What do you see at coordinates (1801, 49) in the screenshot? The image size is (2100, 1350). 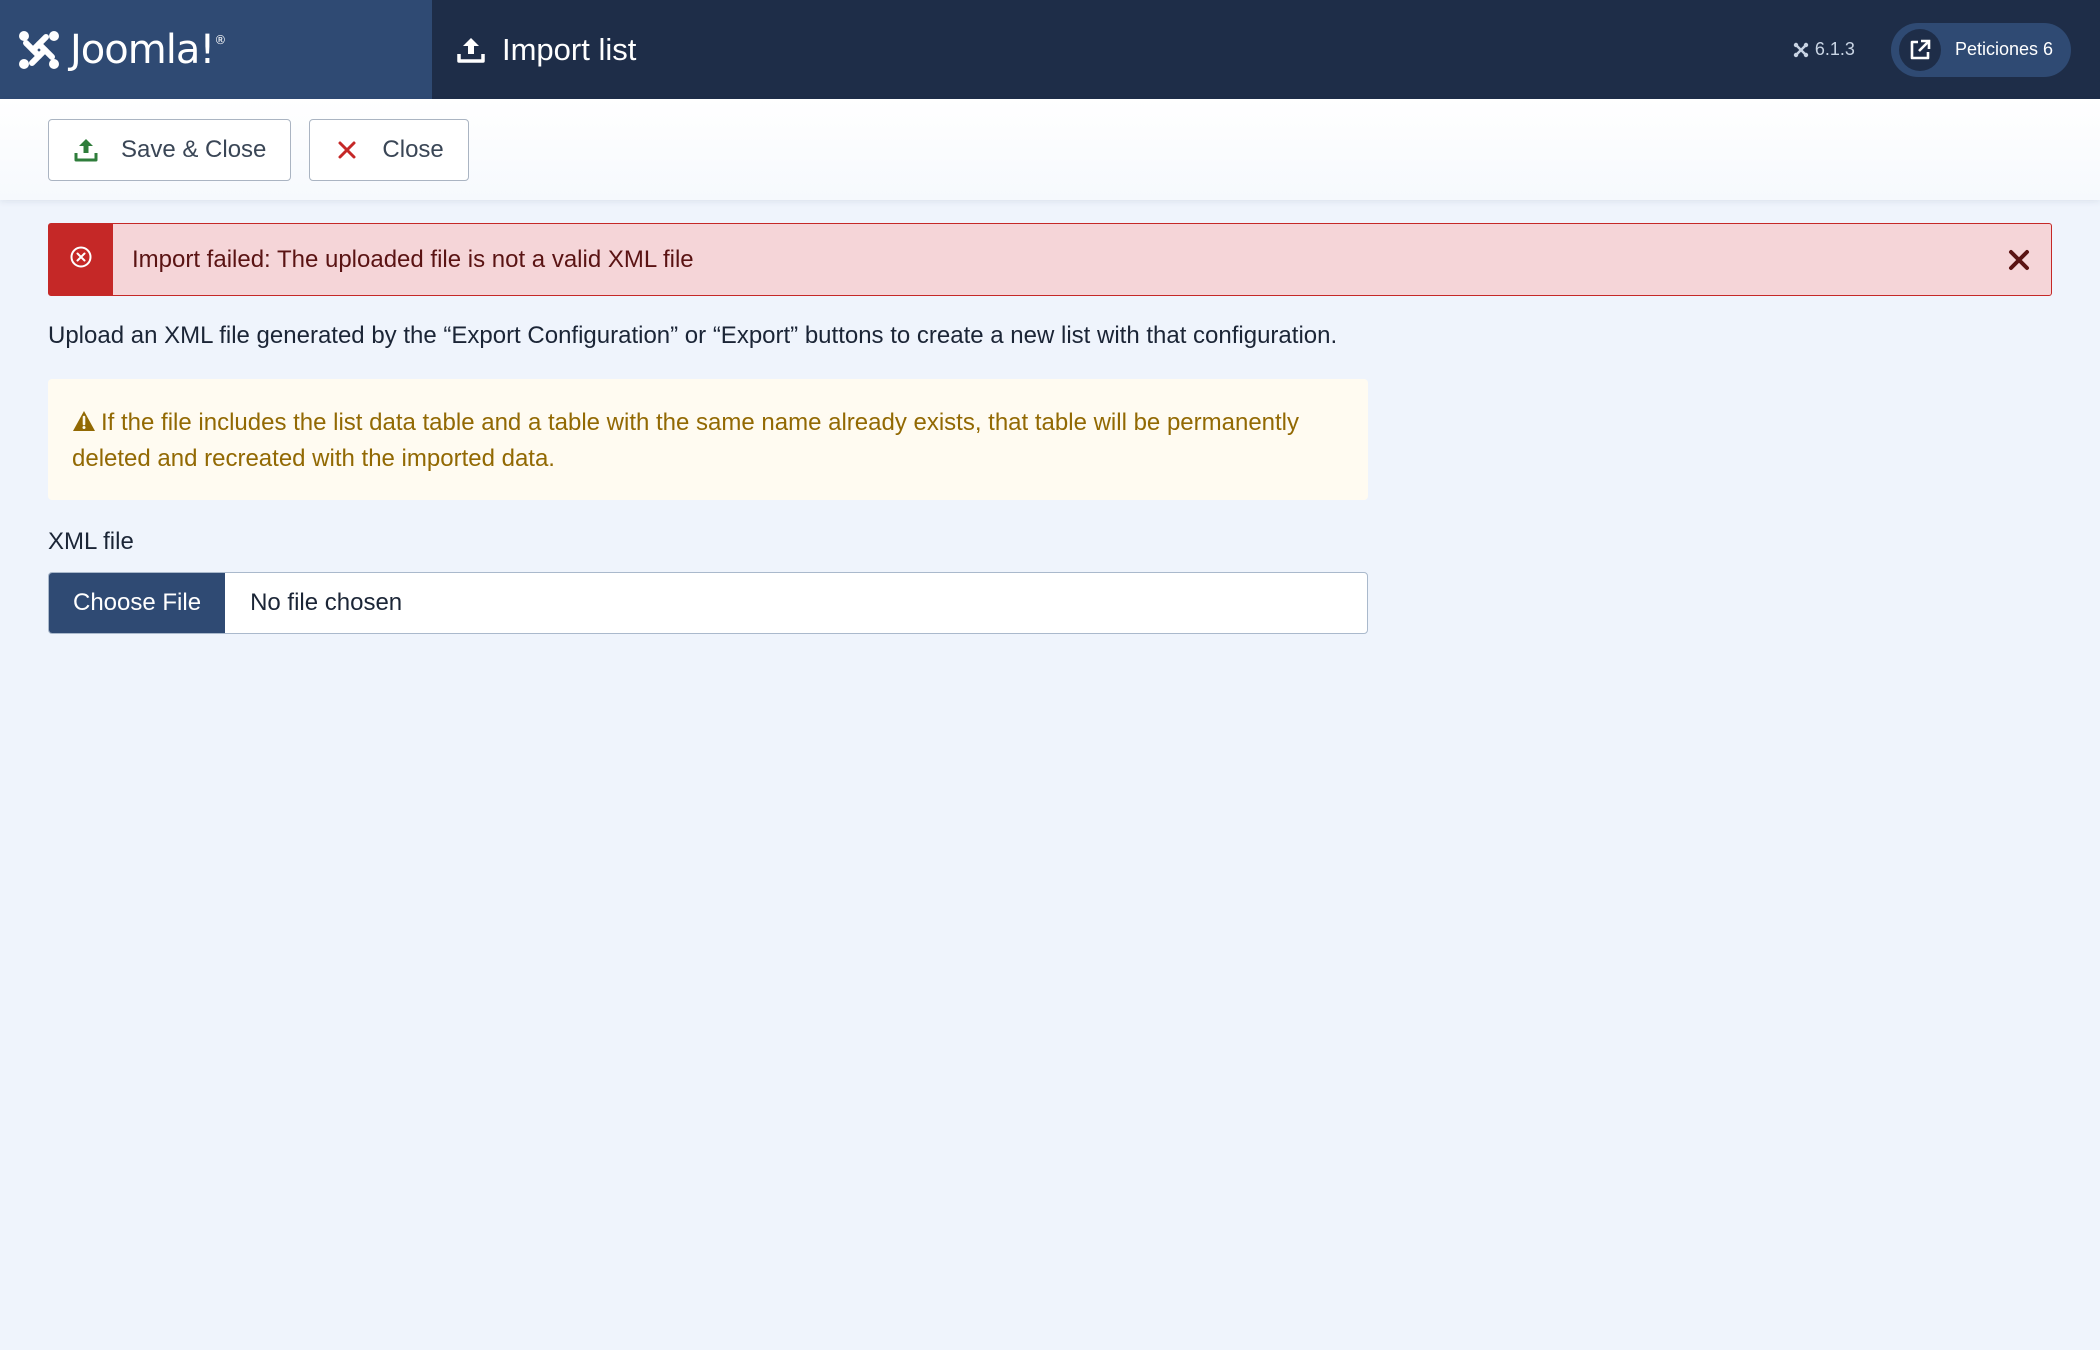 I see `joomla-small-icon` at bounding box center [1801, 49].